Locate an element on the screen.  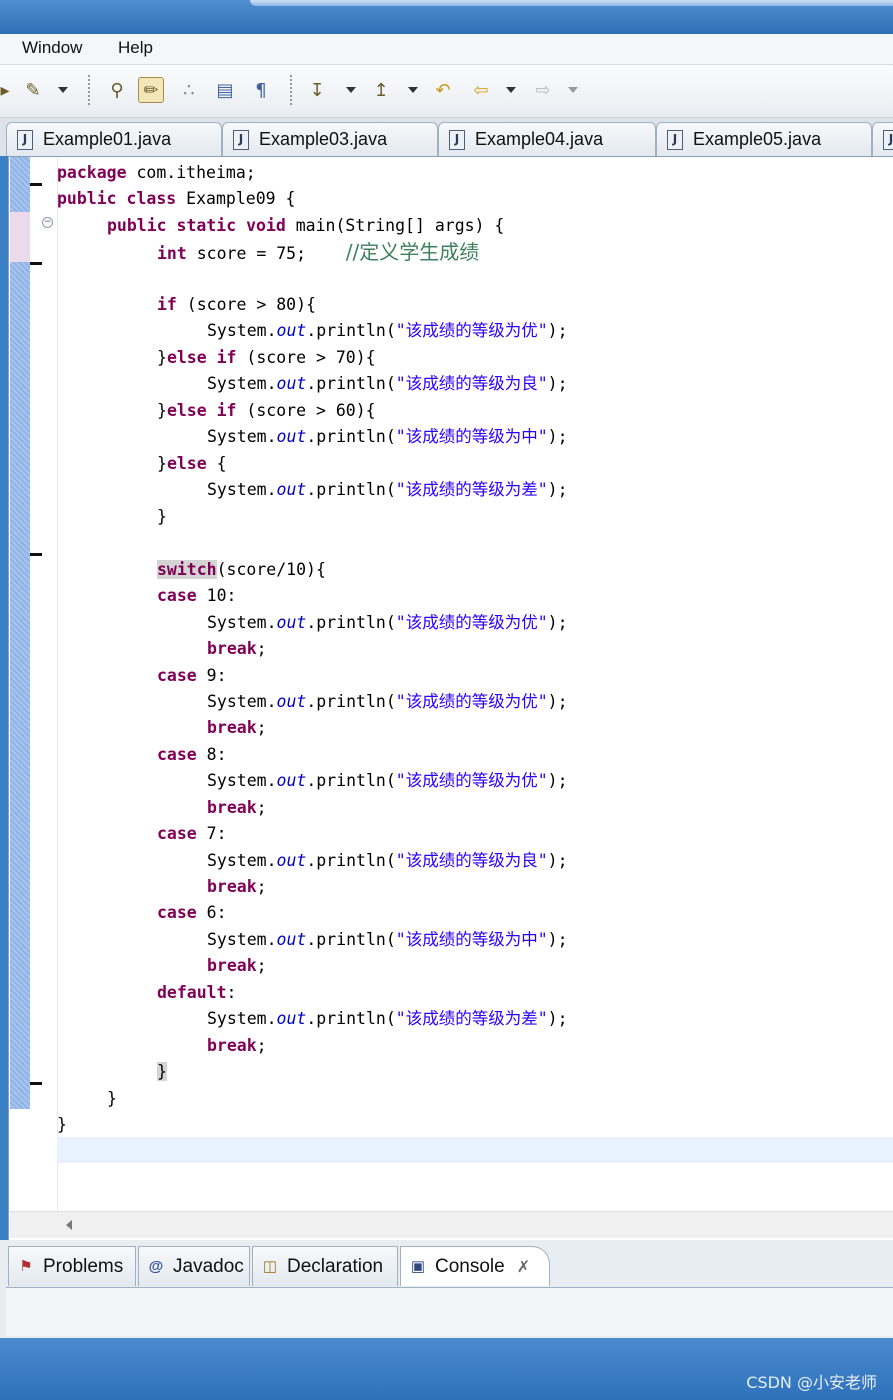
code-line: default: is located at coordinates (197, 992).